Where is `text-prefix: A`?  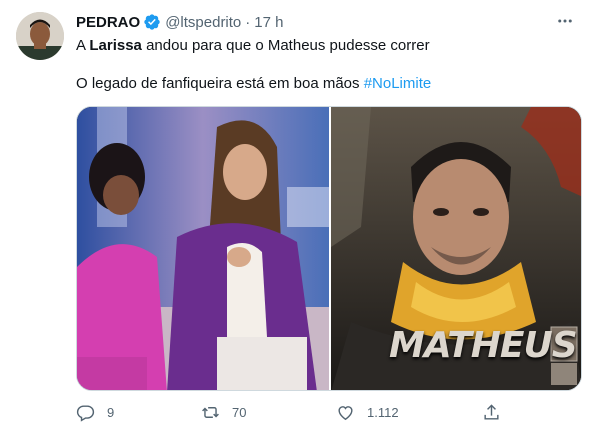 text-prefix: A is located at coordinates (83, 45).